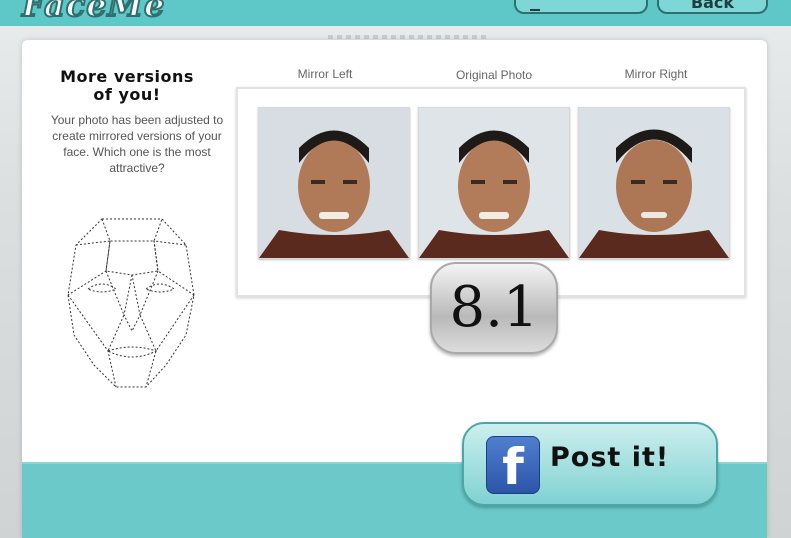 The height and width of the screenshot is (538, 791). What do you see at coordinates (712, 7) in the screenshot?
I see `back-button: Back` at bounding box center [712, 7].